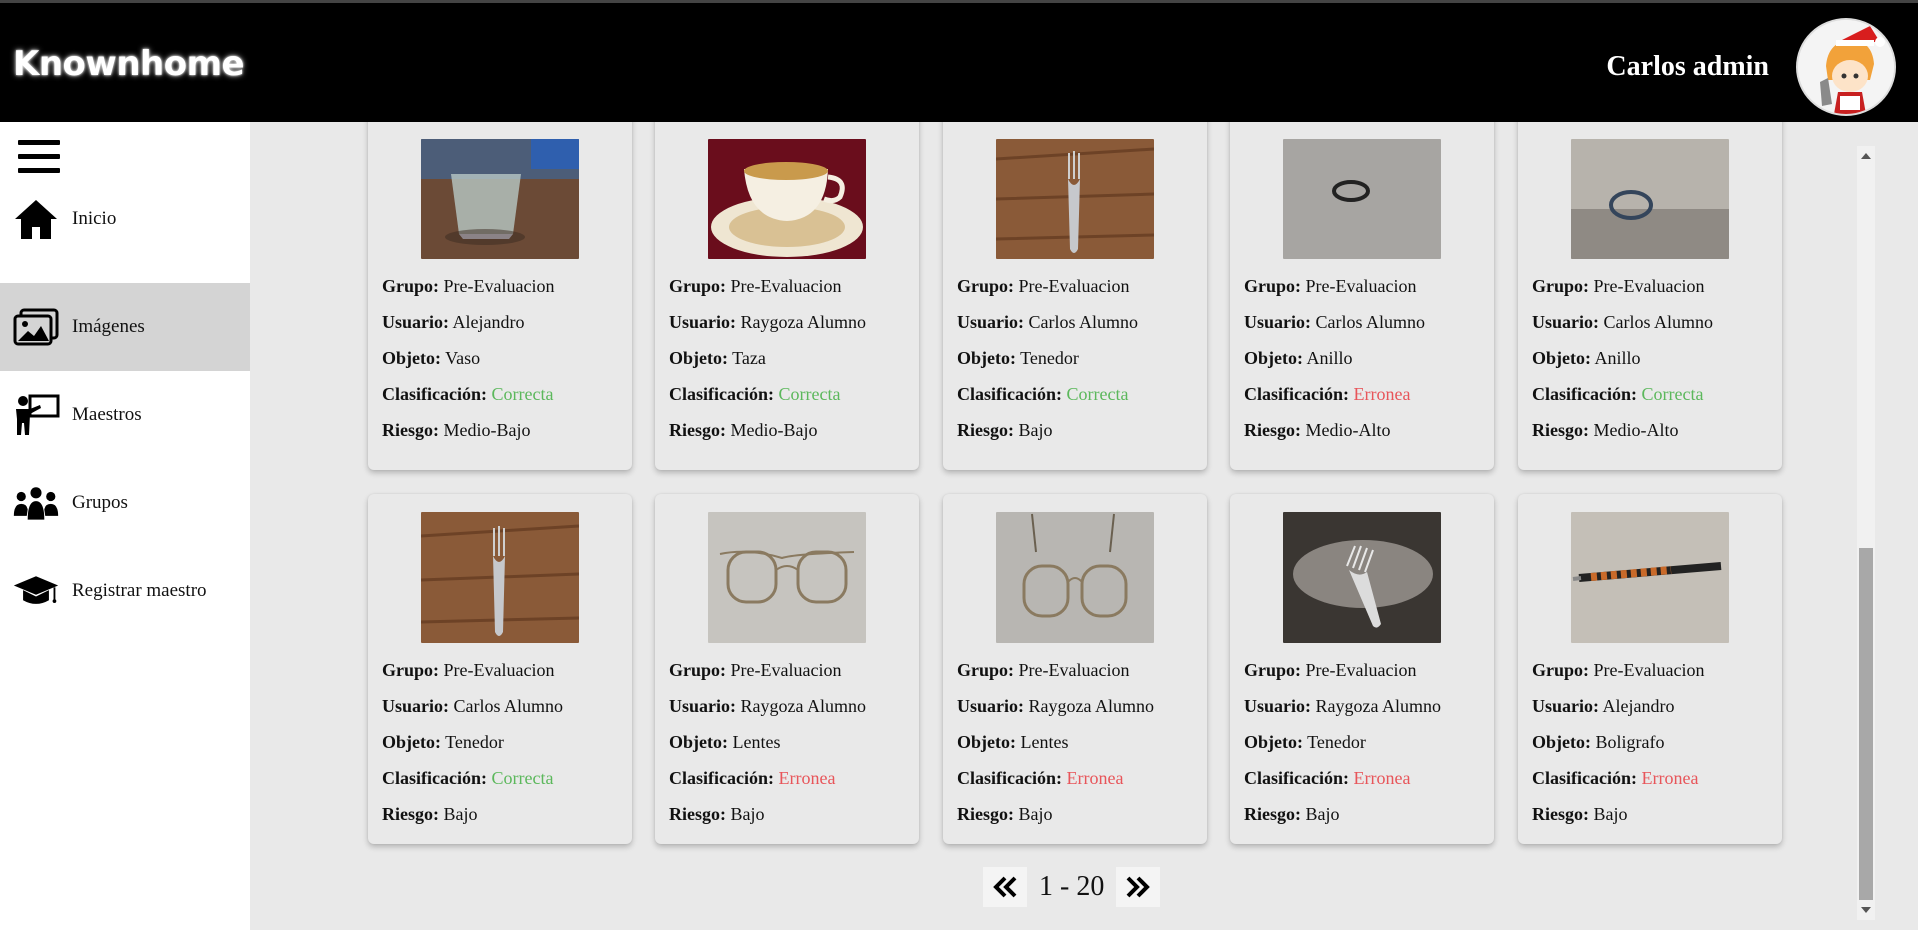 The image size is (1918, 930). I want to click on images-icon, so click(36, 327).